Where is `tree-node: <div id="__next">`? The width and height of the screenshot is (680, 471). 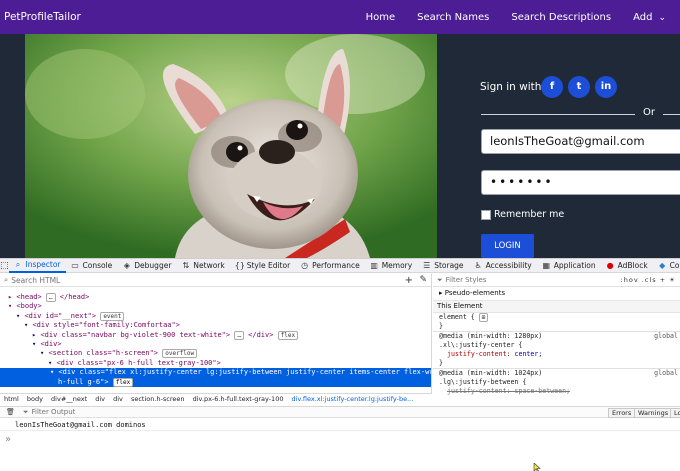 tree-node: <div id="__next"> is located at coordinates (60, 315).